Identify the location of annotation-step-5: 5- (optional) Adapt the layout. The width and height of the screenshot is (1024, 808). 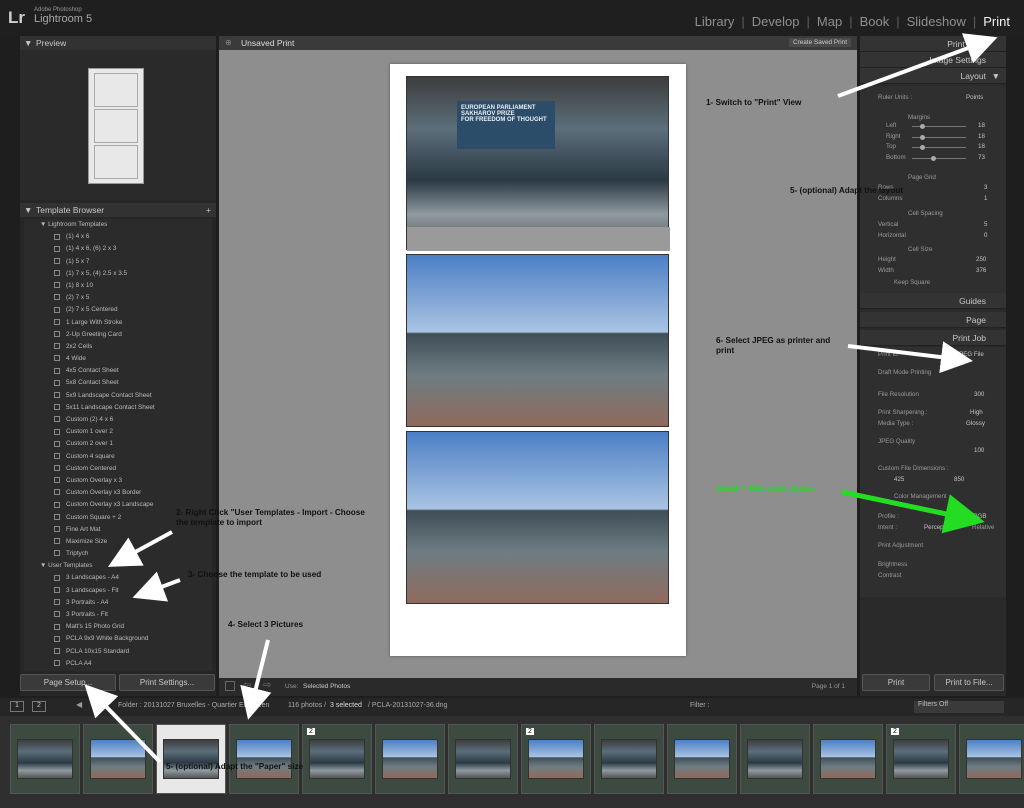
(846, 190).